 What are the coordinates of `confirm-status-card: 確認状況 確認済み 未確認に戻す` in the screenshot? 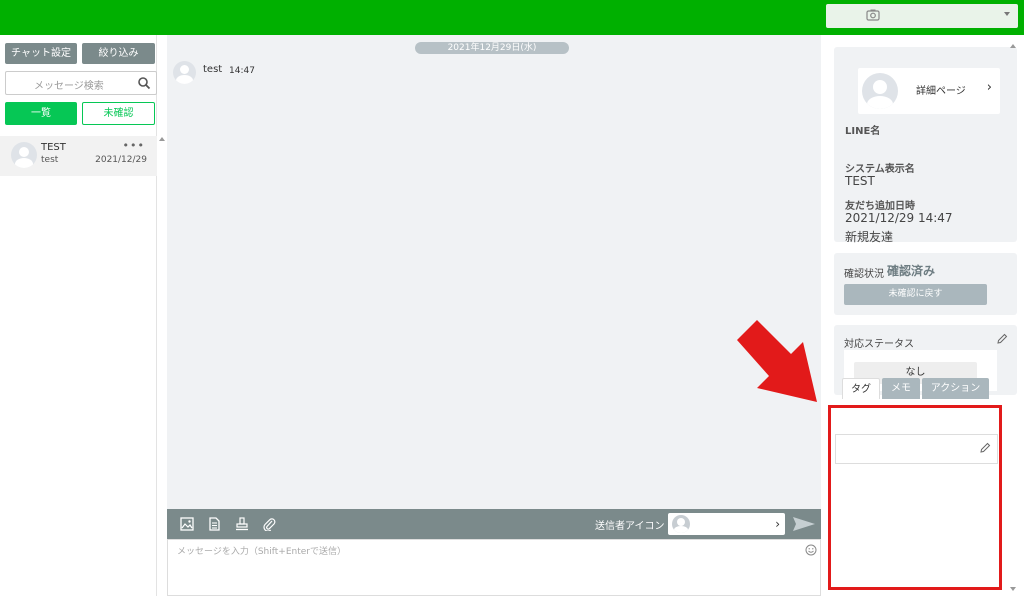 It's located at (925, 284).